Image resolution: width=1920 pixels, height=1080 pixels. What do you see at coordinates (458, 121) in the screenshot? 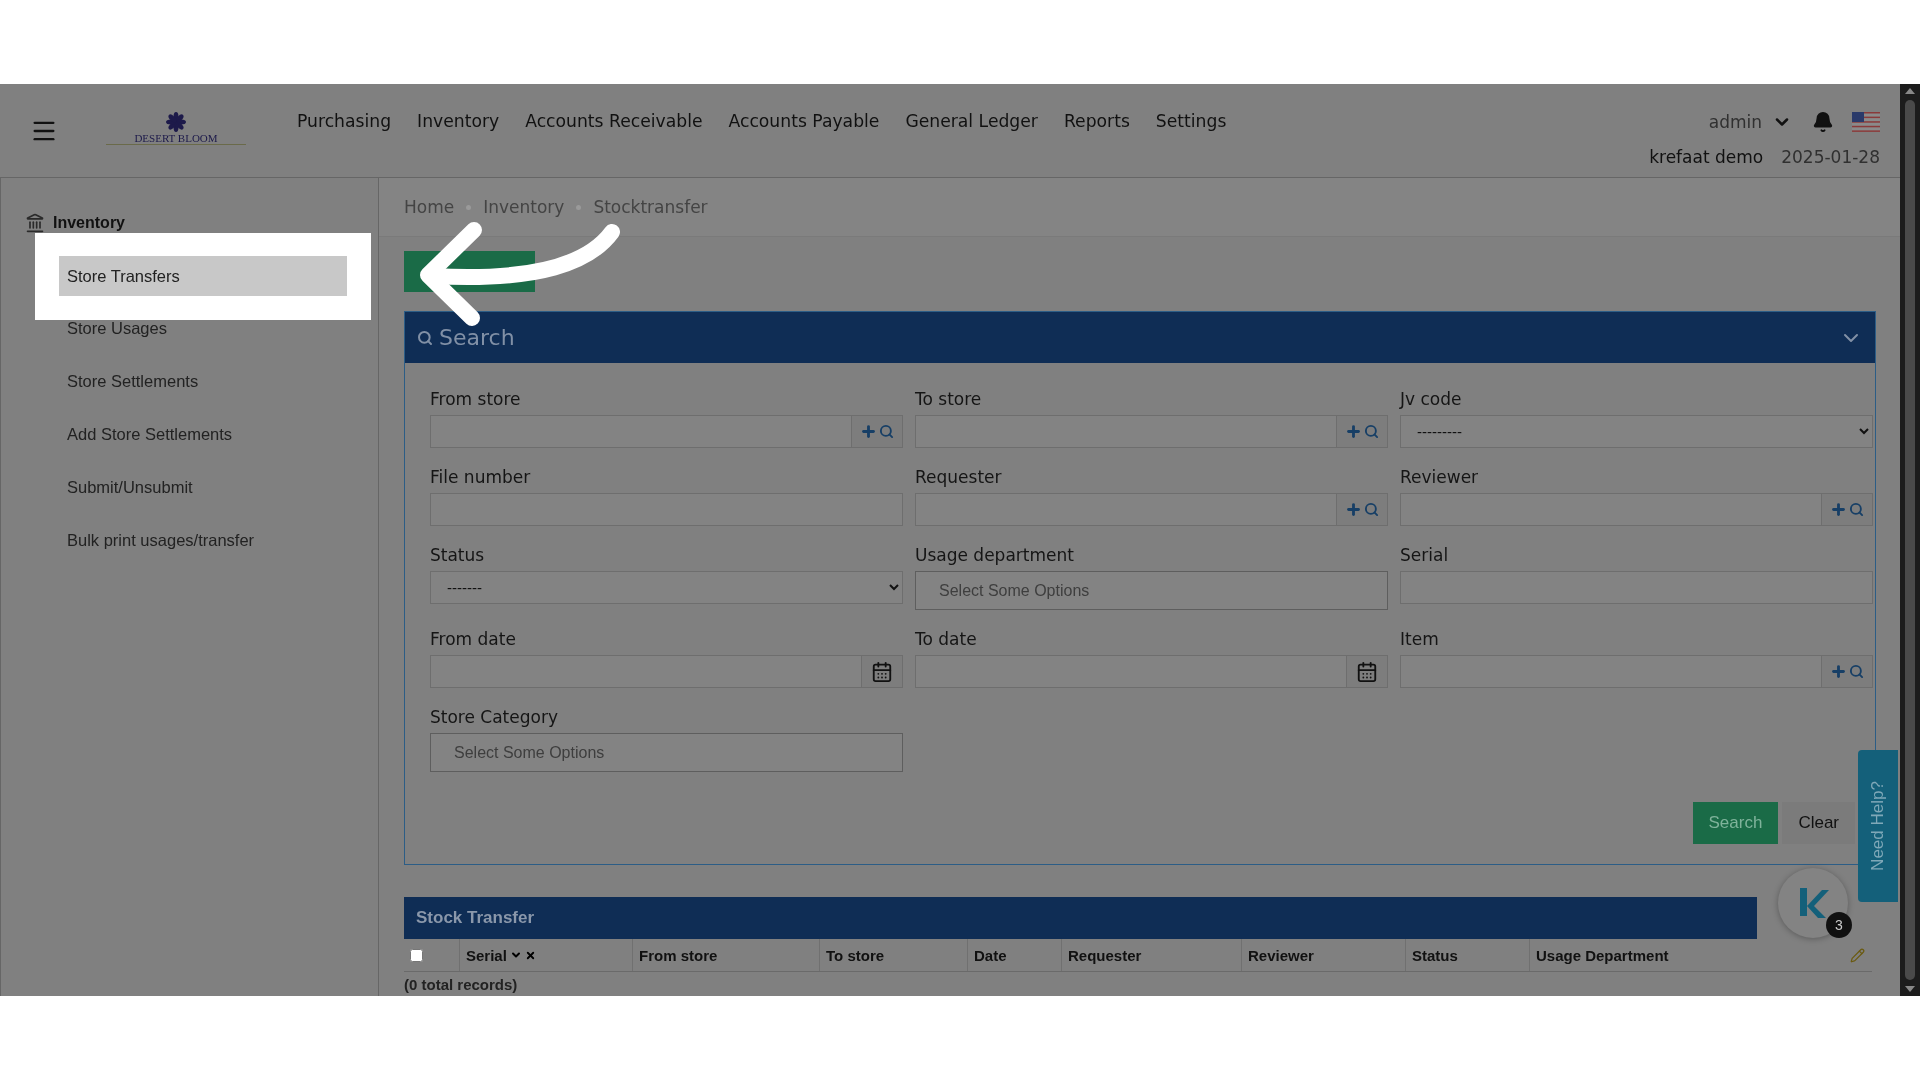
I see `nav-link: Inventory` at bounding box center [458, 121].